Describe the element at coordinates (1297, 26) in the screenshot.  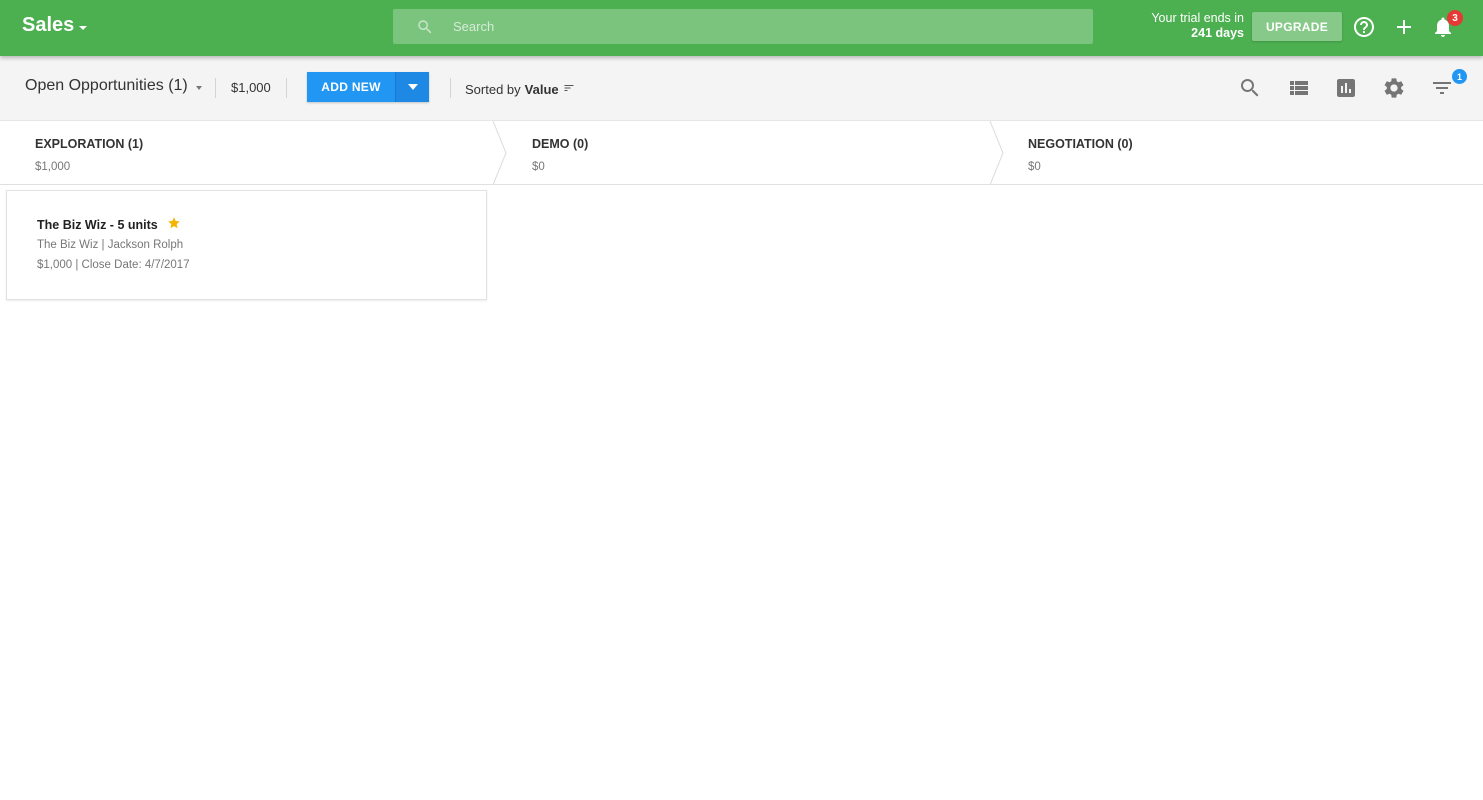
I see `upgrade-button: UPGRADE` at that location.